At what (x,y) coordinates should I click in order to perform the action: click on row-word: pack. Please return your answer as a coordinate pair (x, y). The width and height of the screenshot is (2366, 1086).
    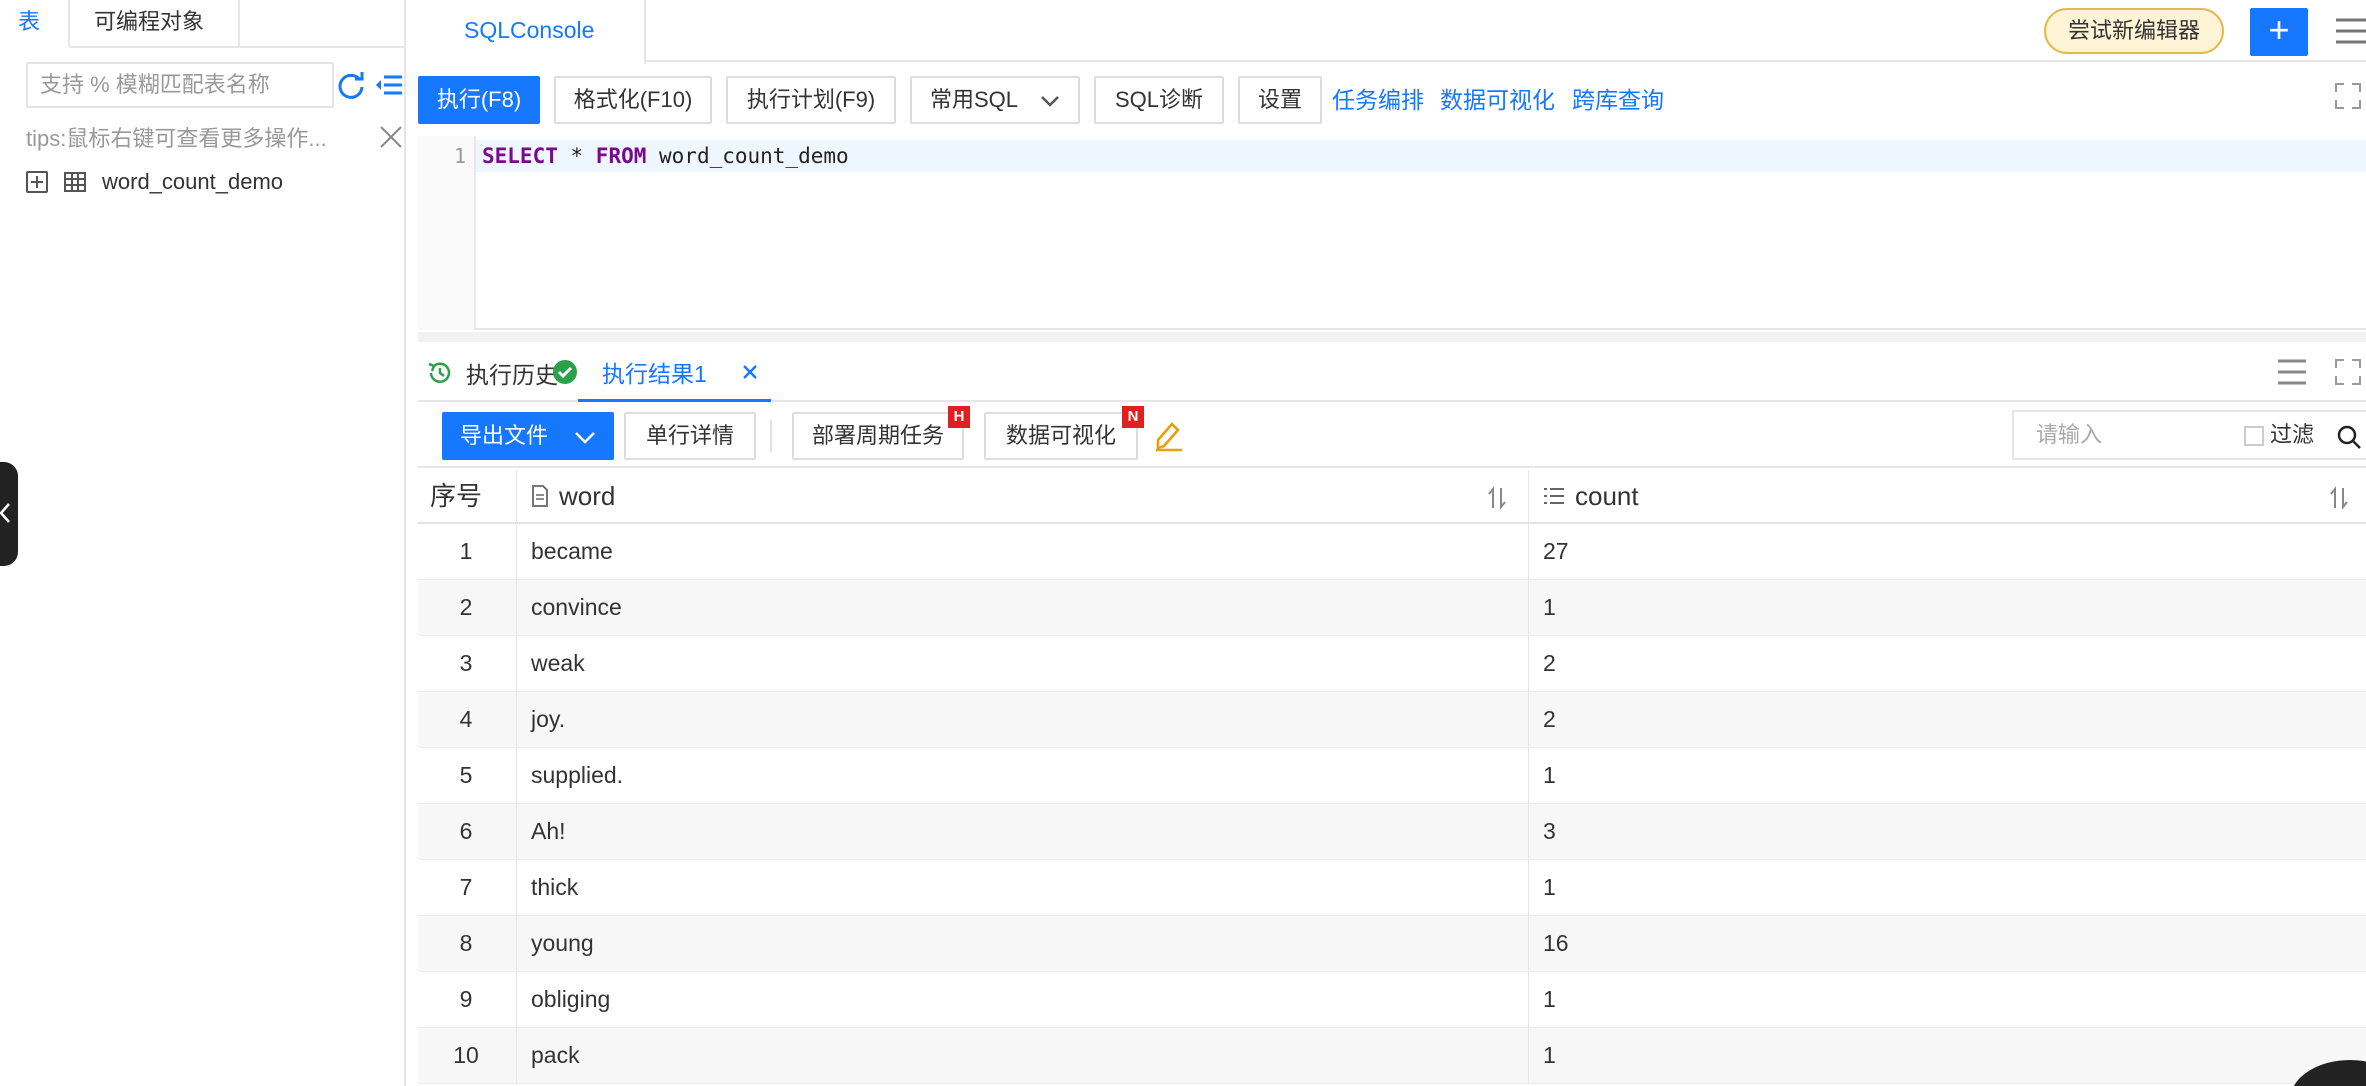
    Looking at the image, I should click on (1022, 1055).